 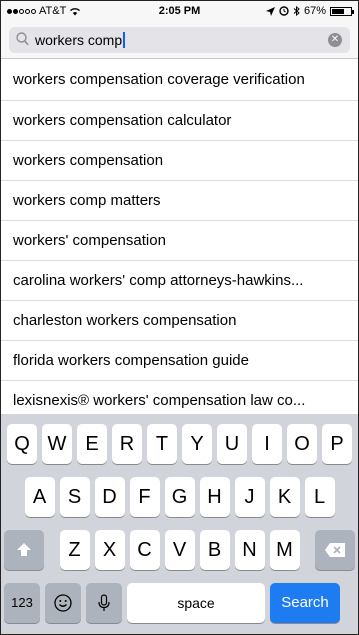 What do you see at coordinates (196, 603) in the screenshot?
I see `space-key: space` at bounding box center [196, 603].